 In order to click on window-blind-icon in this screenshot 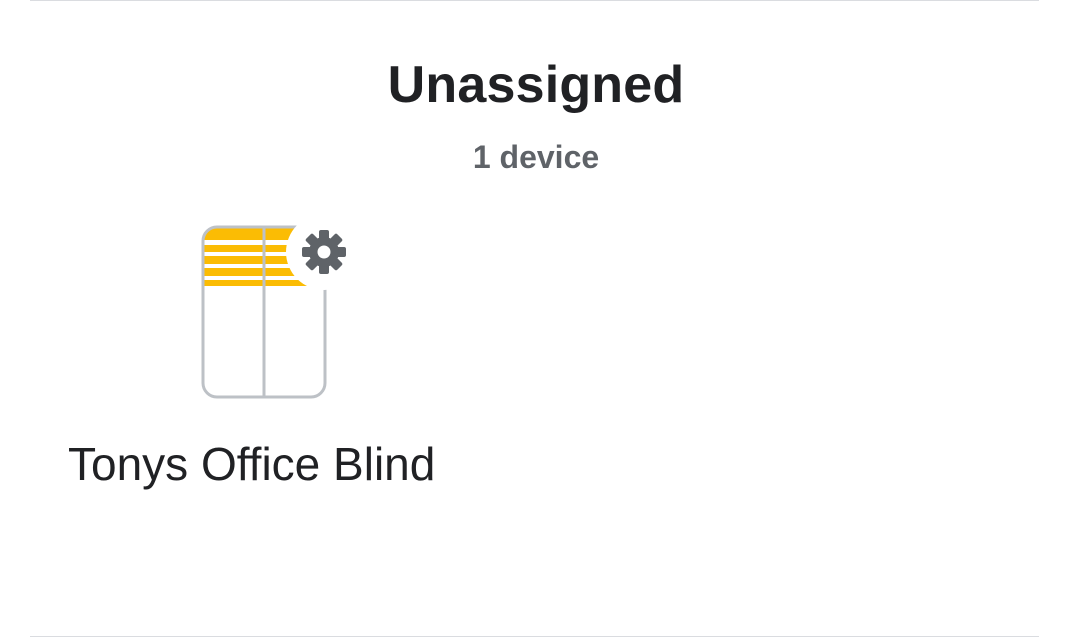, I will do `click(275, 314)`.